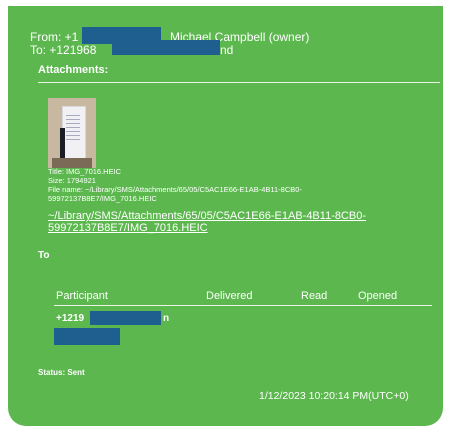 Image resolution: width=449 pixels, height=433 pixels. I want to click on column-header-participant: Participant, so click(82, 296).